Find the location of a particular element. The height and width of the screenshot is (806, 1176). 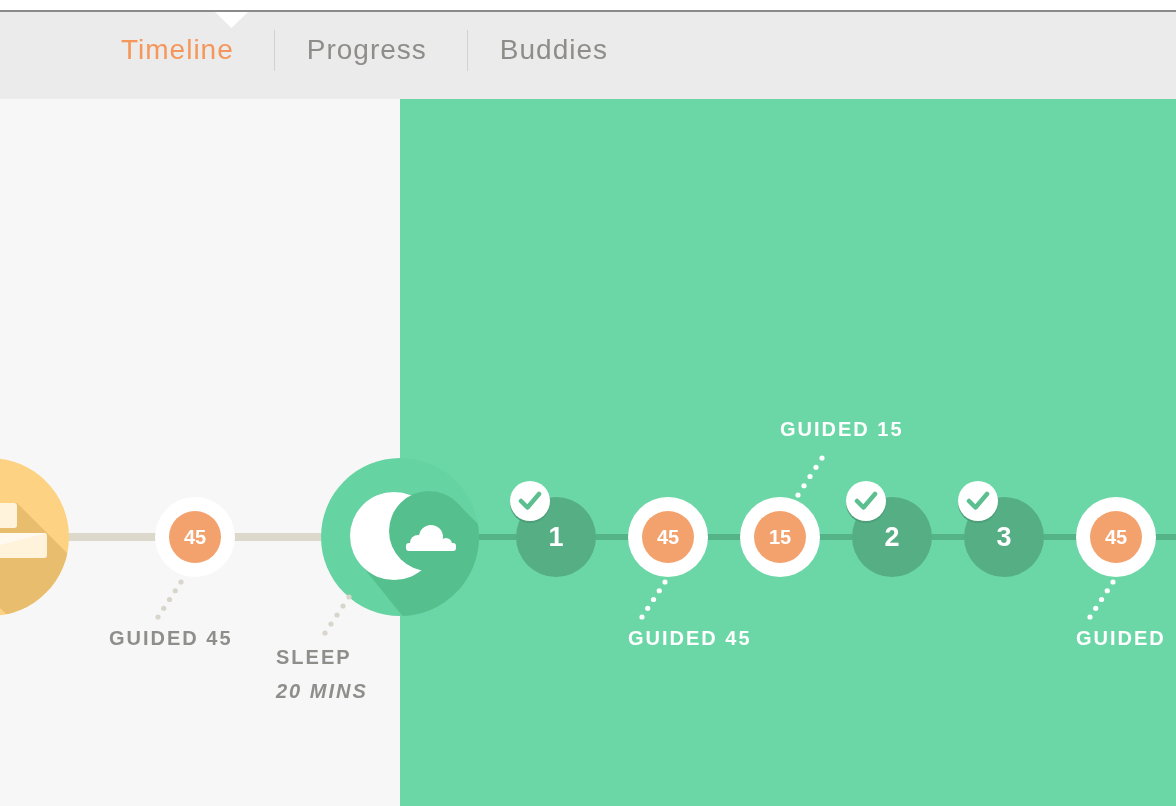

activity-title: SLEEP is located at coordinates (314, 657).